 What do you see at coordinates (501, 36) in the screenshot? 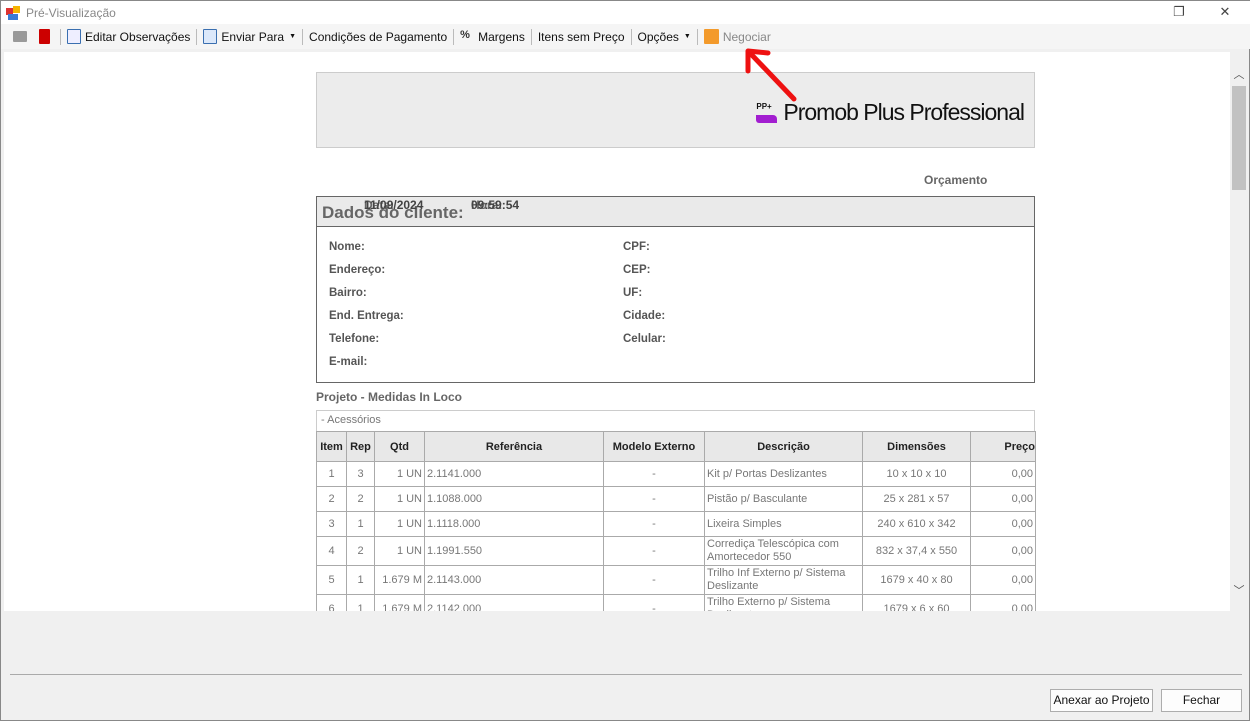
I see `margins-label: Margens` at bounding box center [501, 36].